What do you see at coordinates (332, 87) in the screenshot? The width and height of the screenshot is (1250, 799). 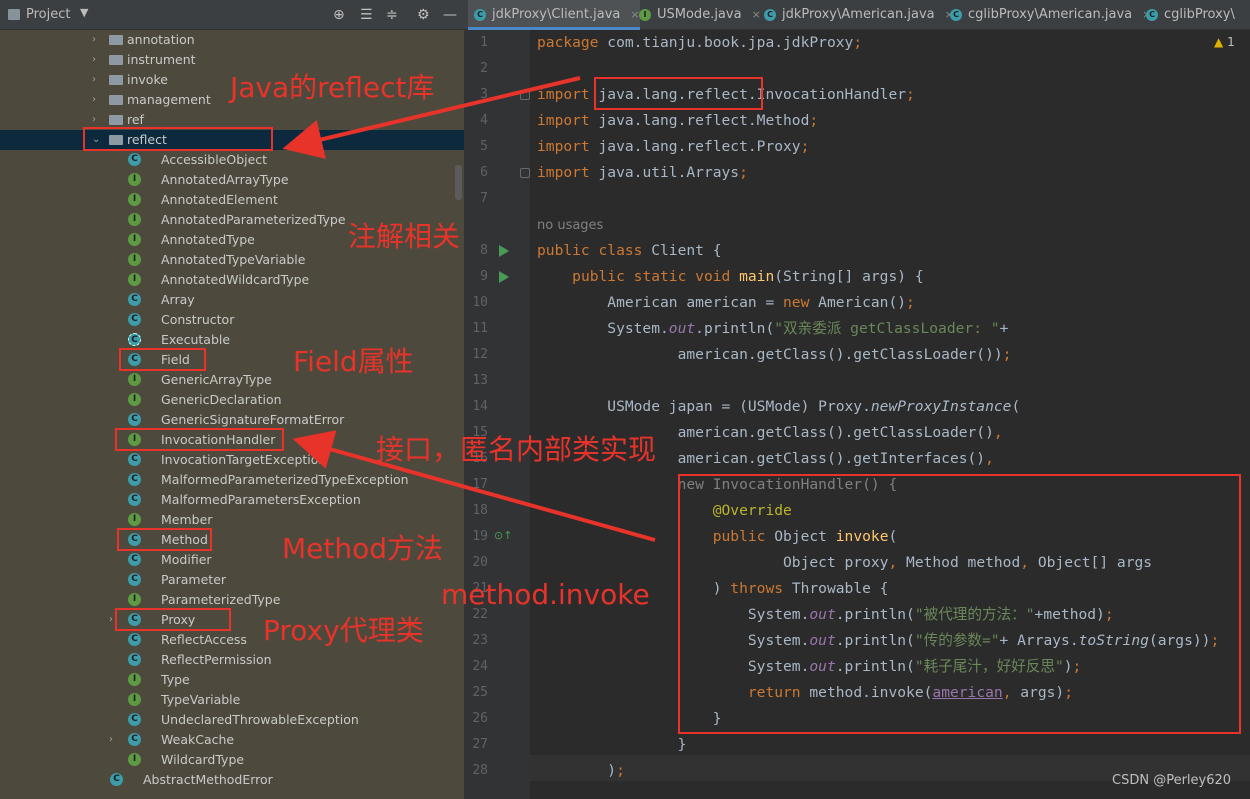 I see `note-reflect-lib: Java的reflect库` at bounding box center [332, 87].